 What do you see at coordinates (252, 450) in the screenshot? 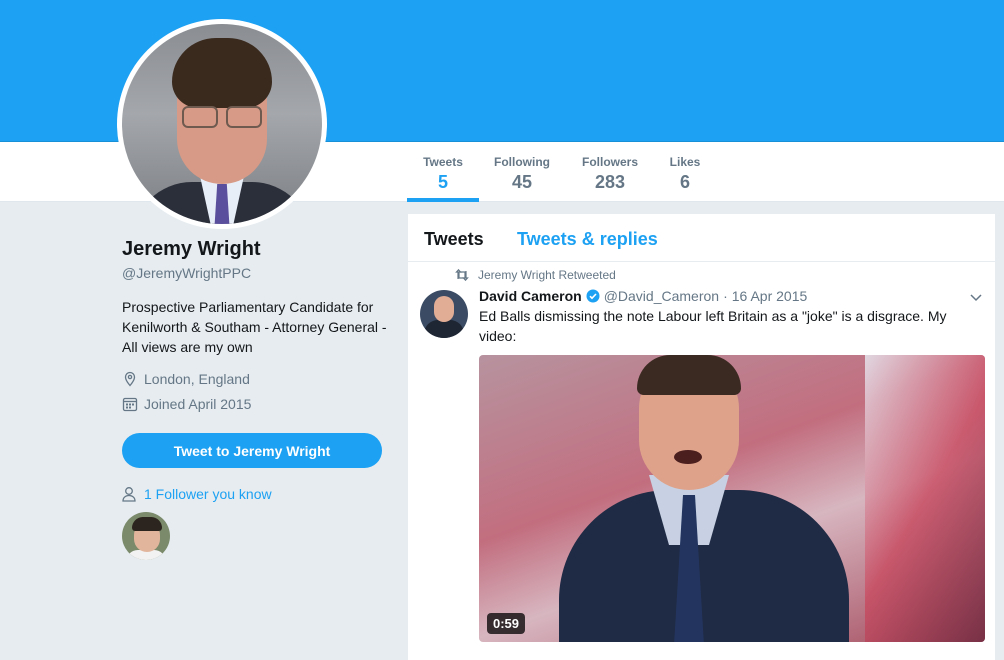
I see `tweet-to-button: Tweet to Jeremy Wright` at bounding box center [252, 450].